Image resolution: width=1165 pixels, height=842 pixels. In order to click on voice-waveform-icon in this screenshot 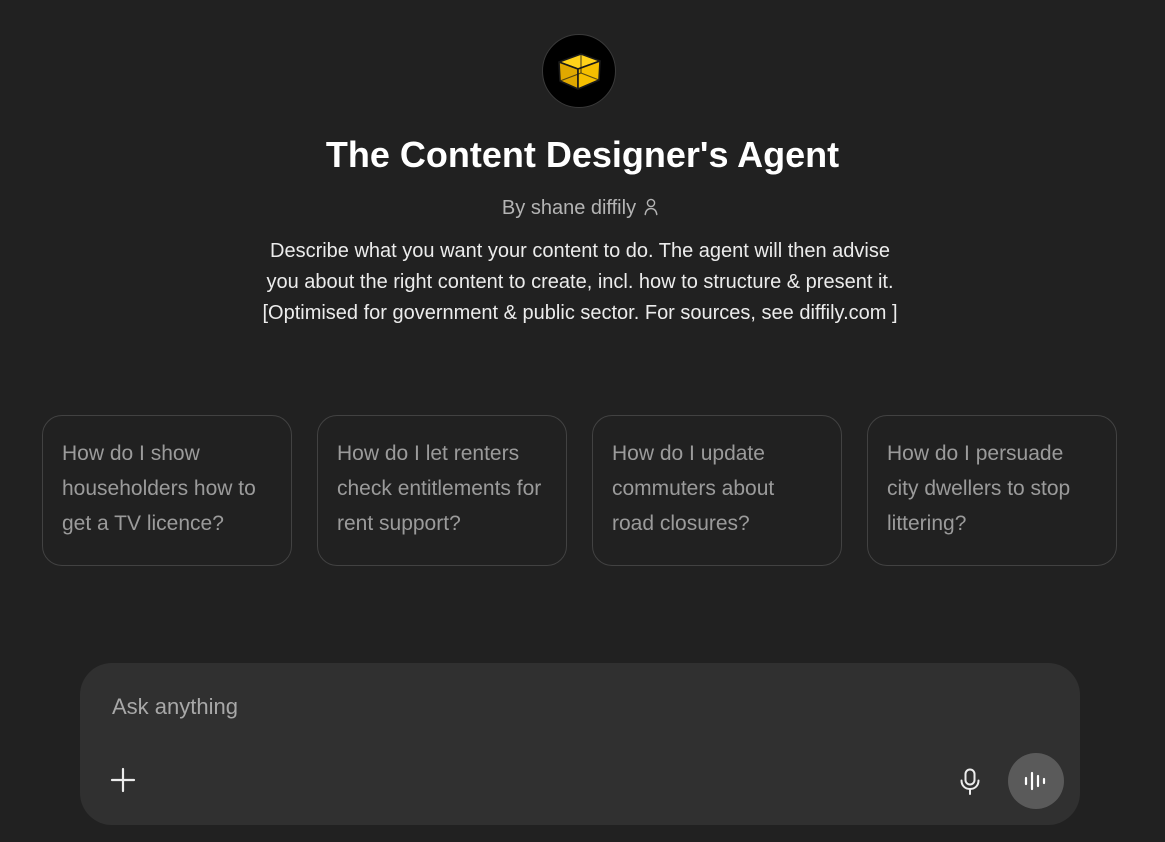, I will do `click(1035, 781)`.